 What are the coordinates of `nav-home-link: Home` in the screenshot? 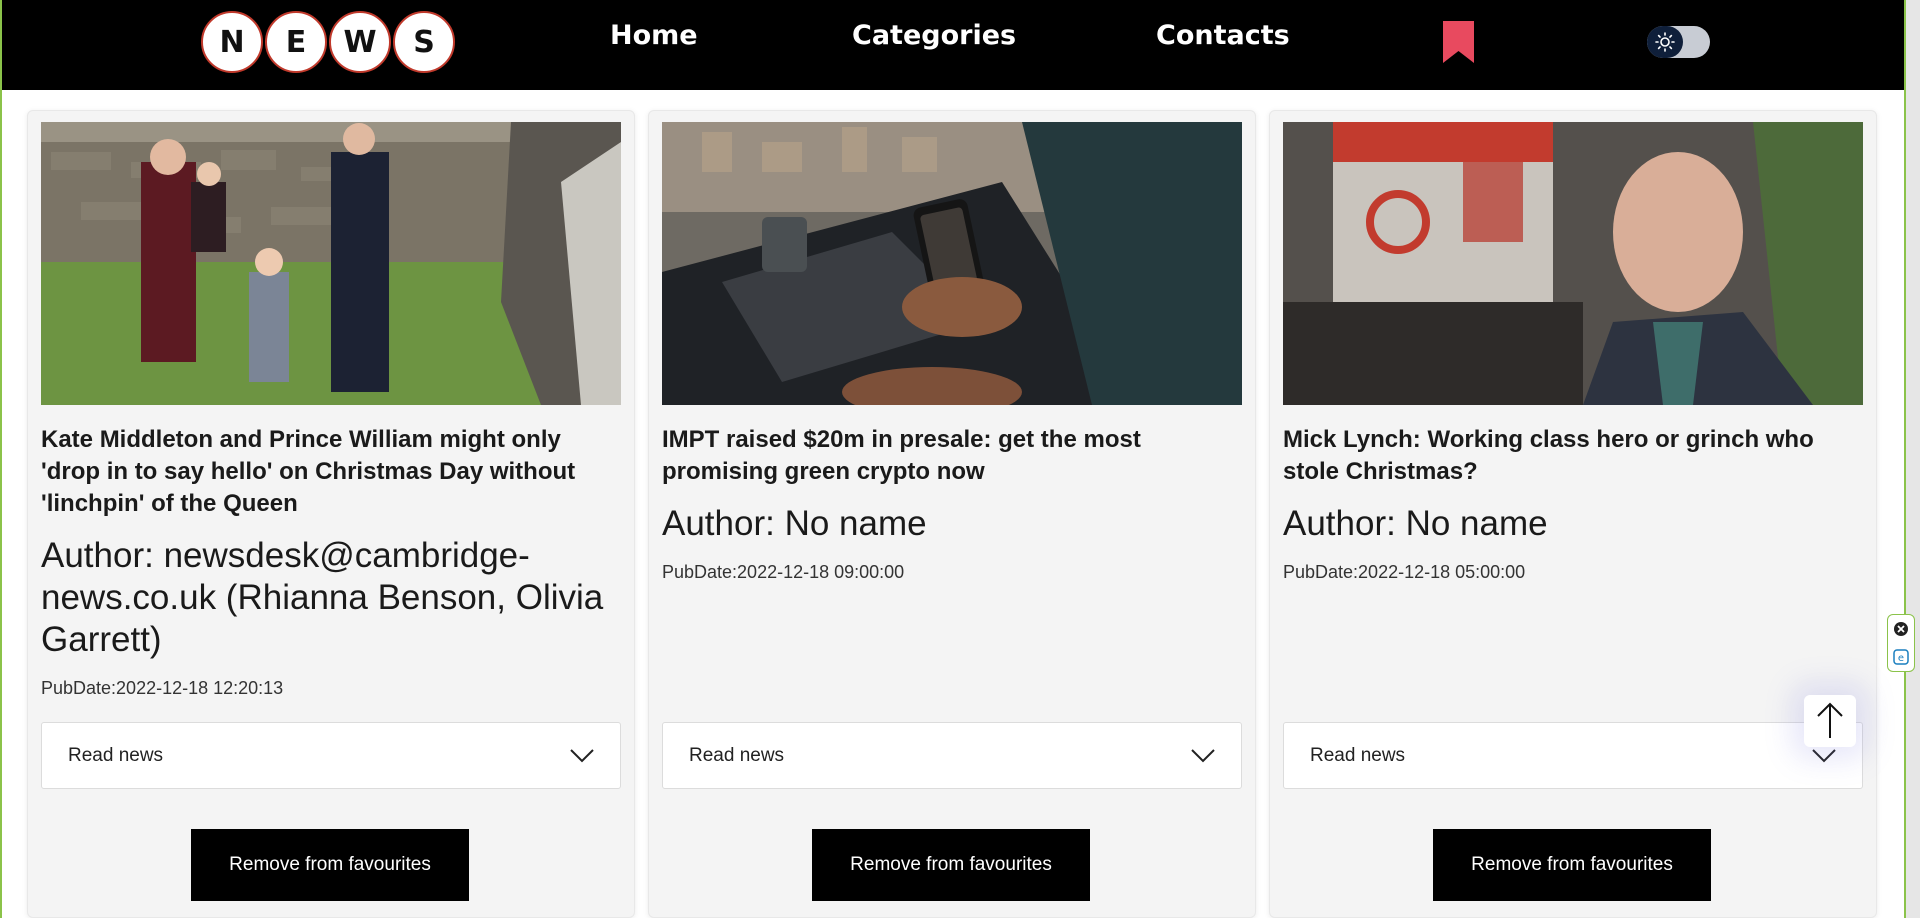 It's located at (654, 35).